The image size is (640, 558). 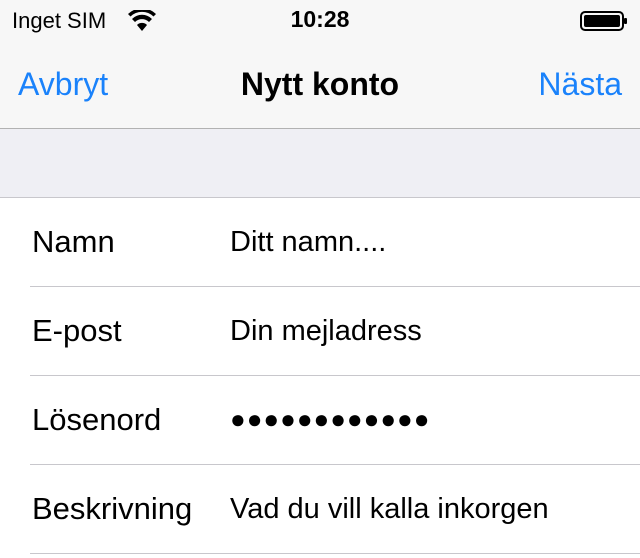 What do you see at coordinates (580, 84) in the screenshot?
I see `next-button: Nästa` at bounding box center [580, 84].